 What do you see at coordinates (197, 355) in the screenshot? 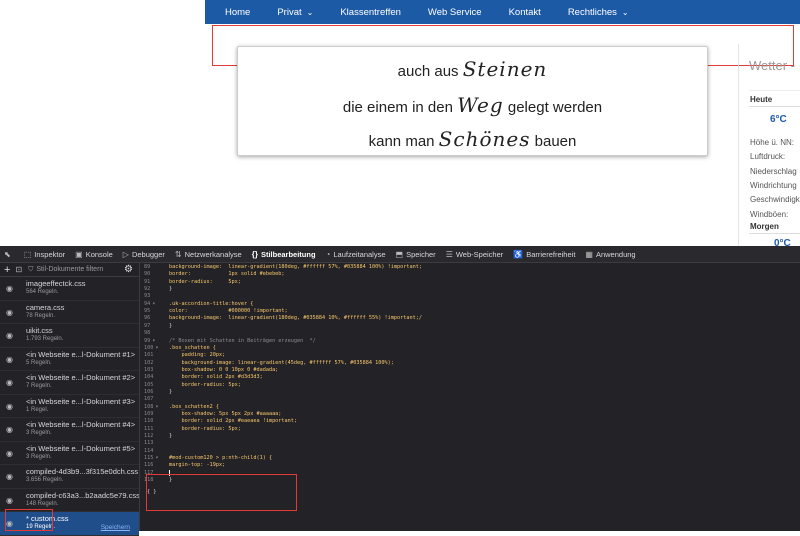
I see `code-line: padding: 20px;` at bounding box center [197, 355].